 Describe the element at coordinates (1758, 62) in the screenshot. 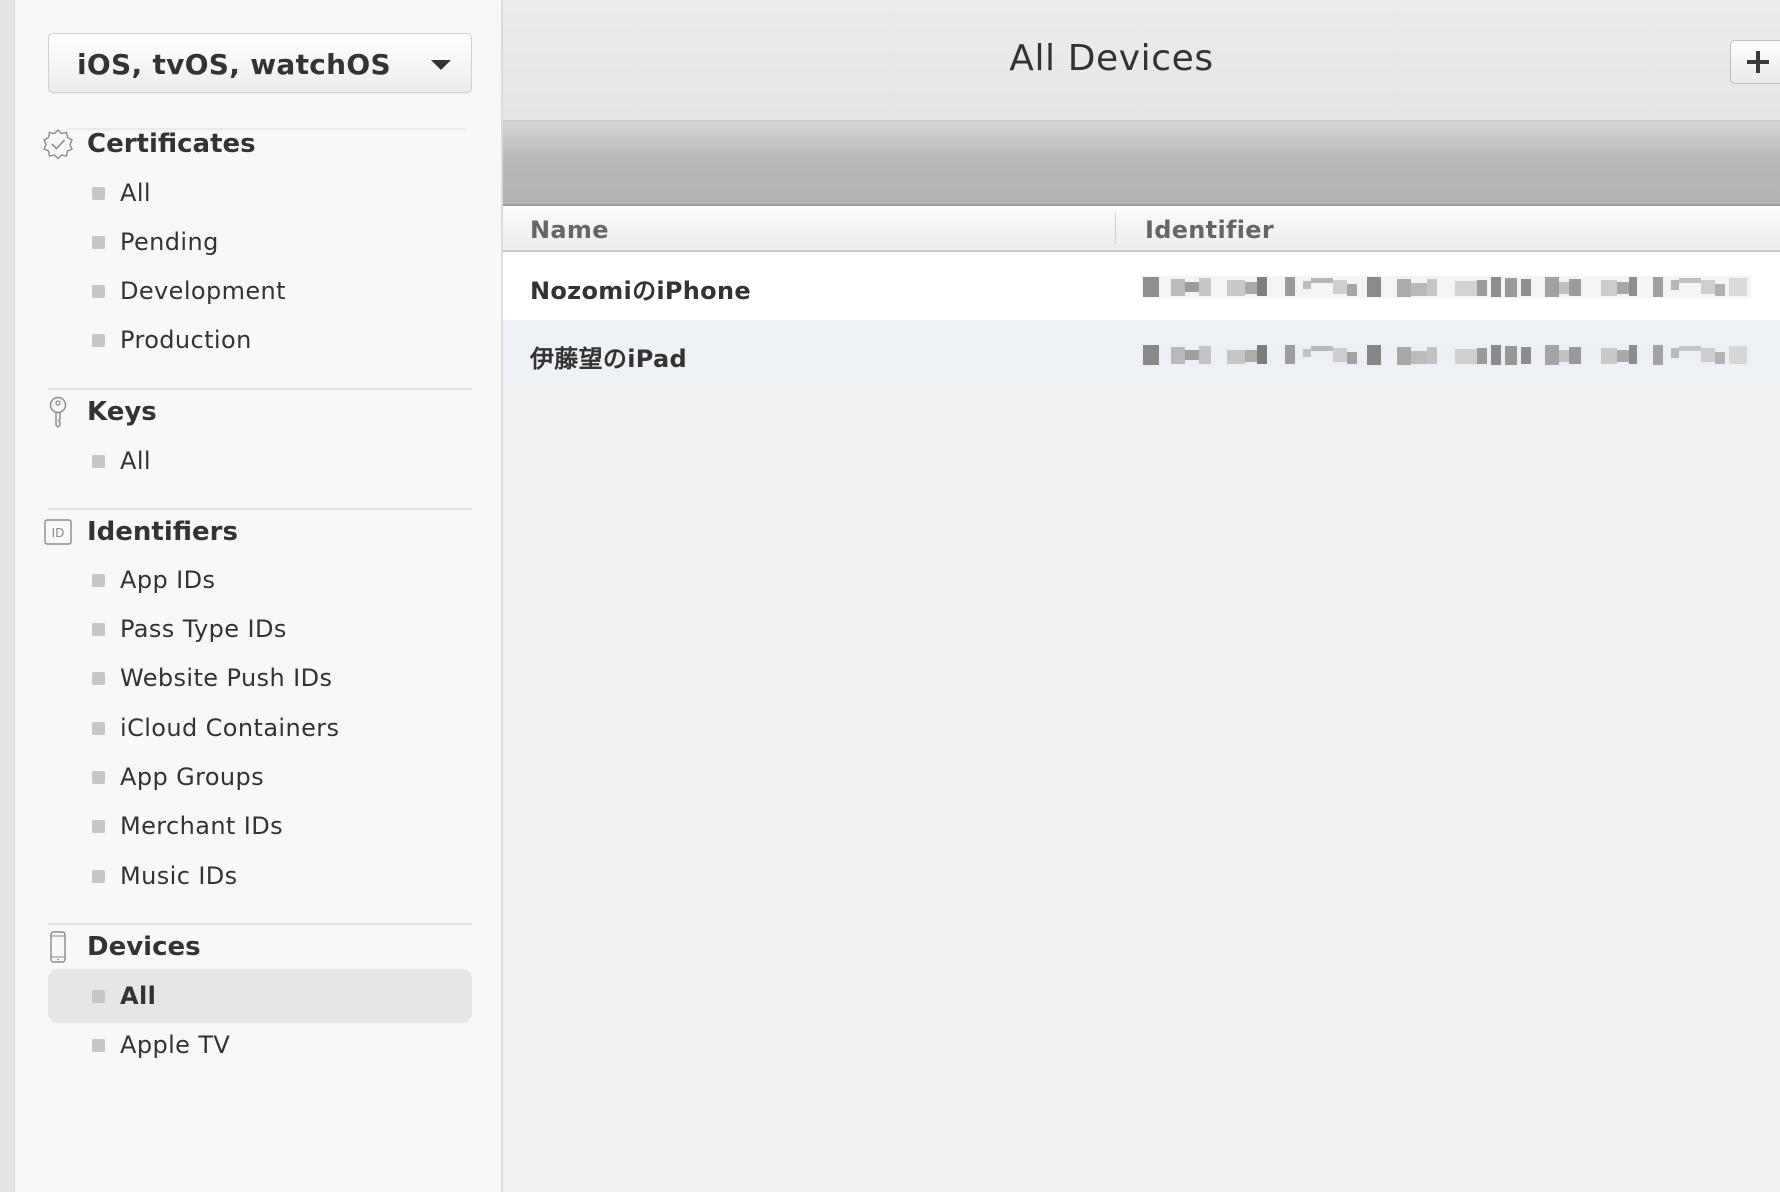

I see `plus-icon` at that location.